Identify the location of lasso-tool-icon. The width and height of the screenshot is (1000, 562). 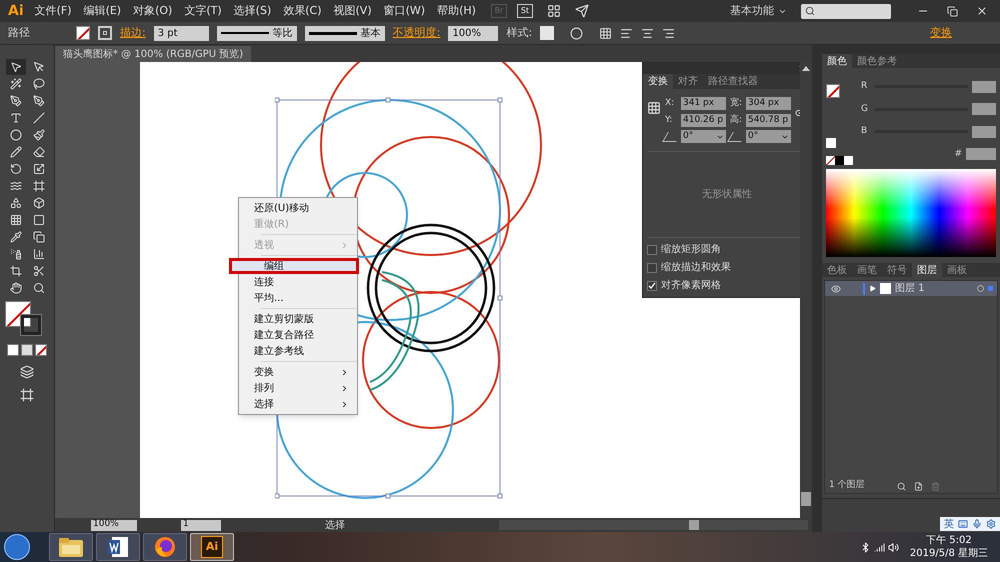
(38, 84).